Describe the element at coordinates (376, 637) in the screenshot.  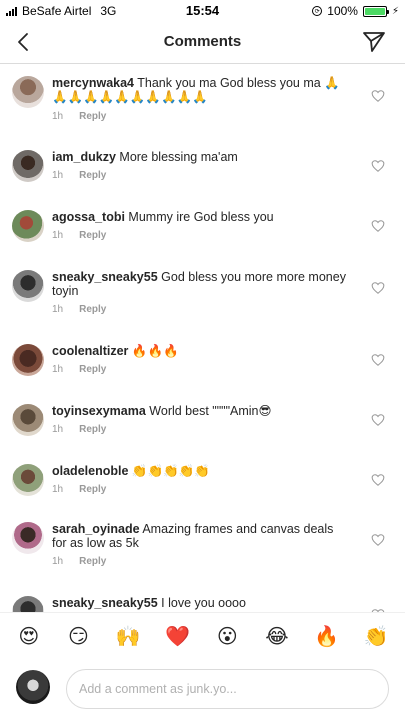
I see `clap-emoji-button: 👏` at that location.